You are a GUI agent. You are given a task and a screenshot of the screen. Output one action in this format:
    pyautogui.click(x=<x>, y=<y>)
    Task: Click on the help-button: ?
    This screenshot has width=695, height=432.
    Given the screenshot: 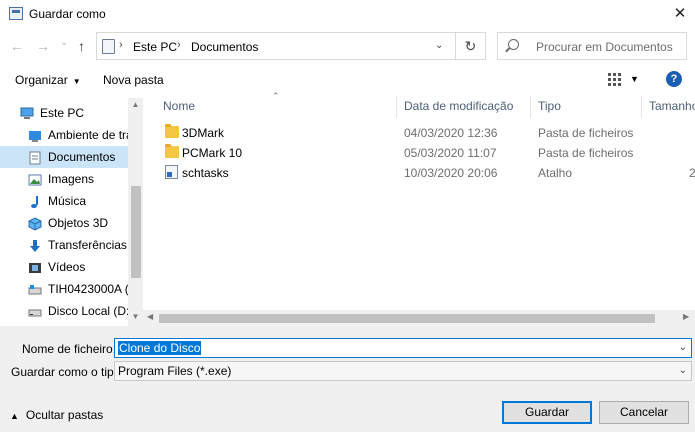 What is the action you would take?
    pyautogui.click(x=674, y=79)
    